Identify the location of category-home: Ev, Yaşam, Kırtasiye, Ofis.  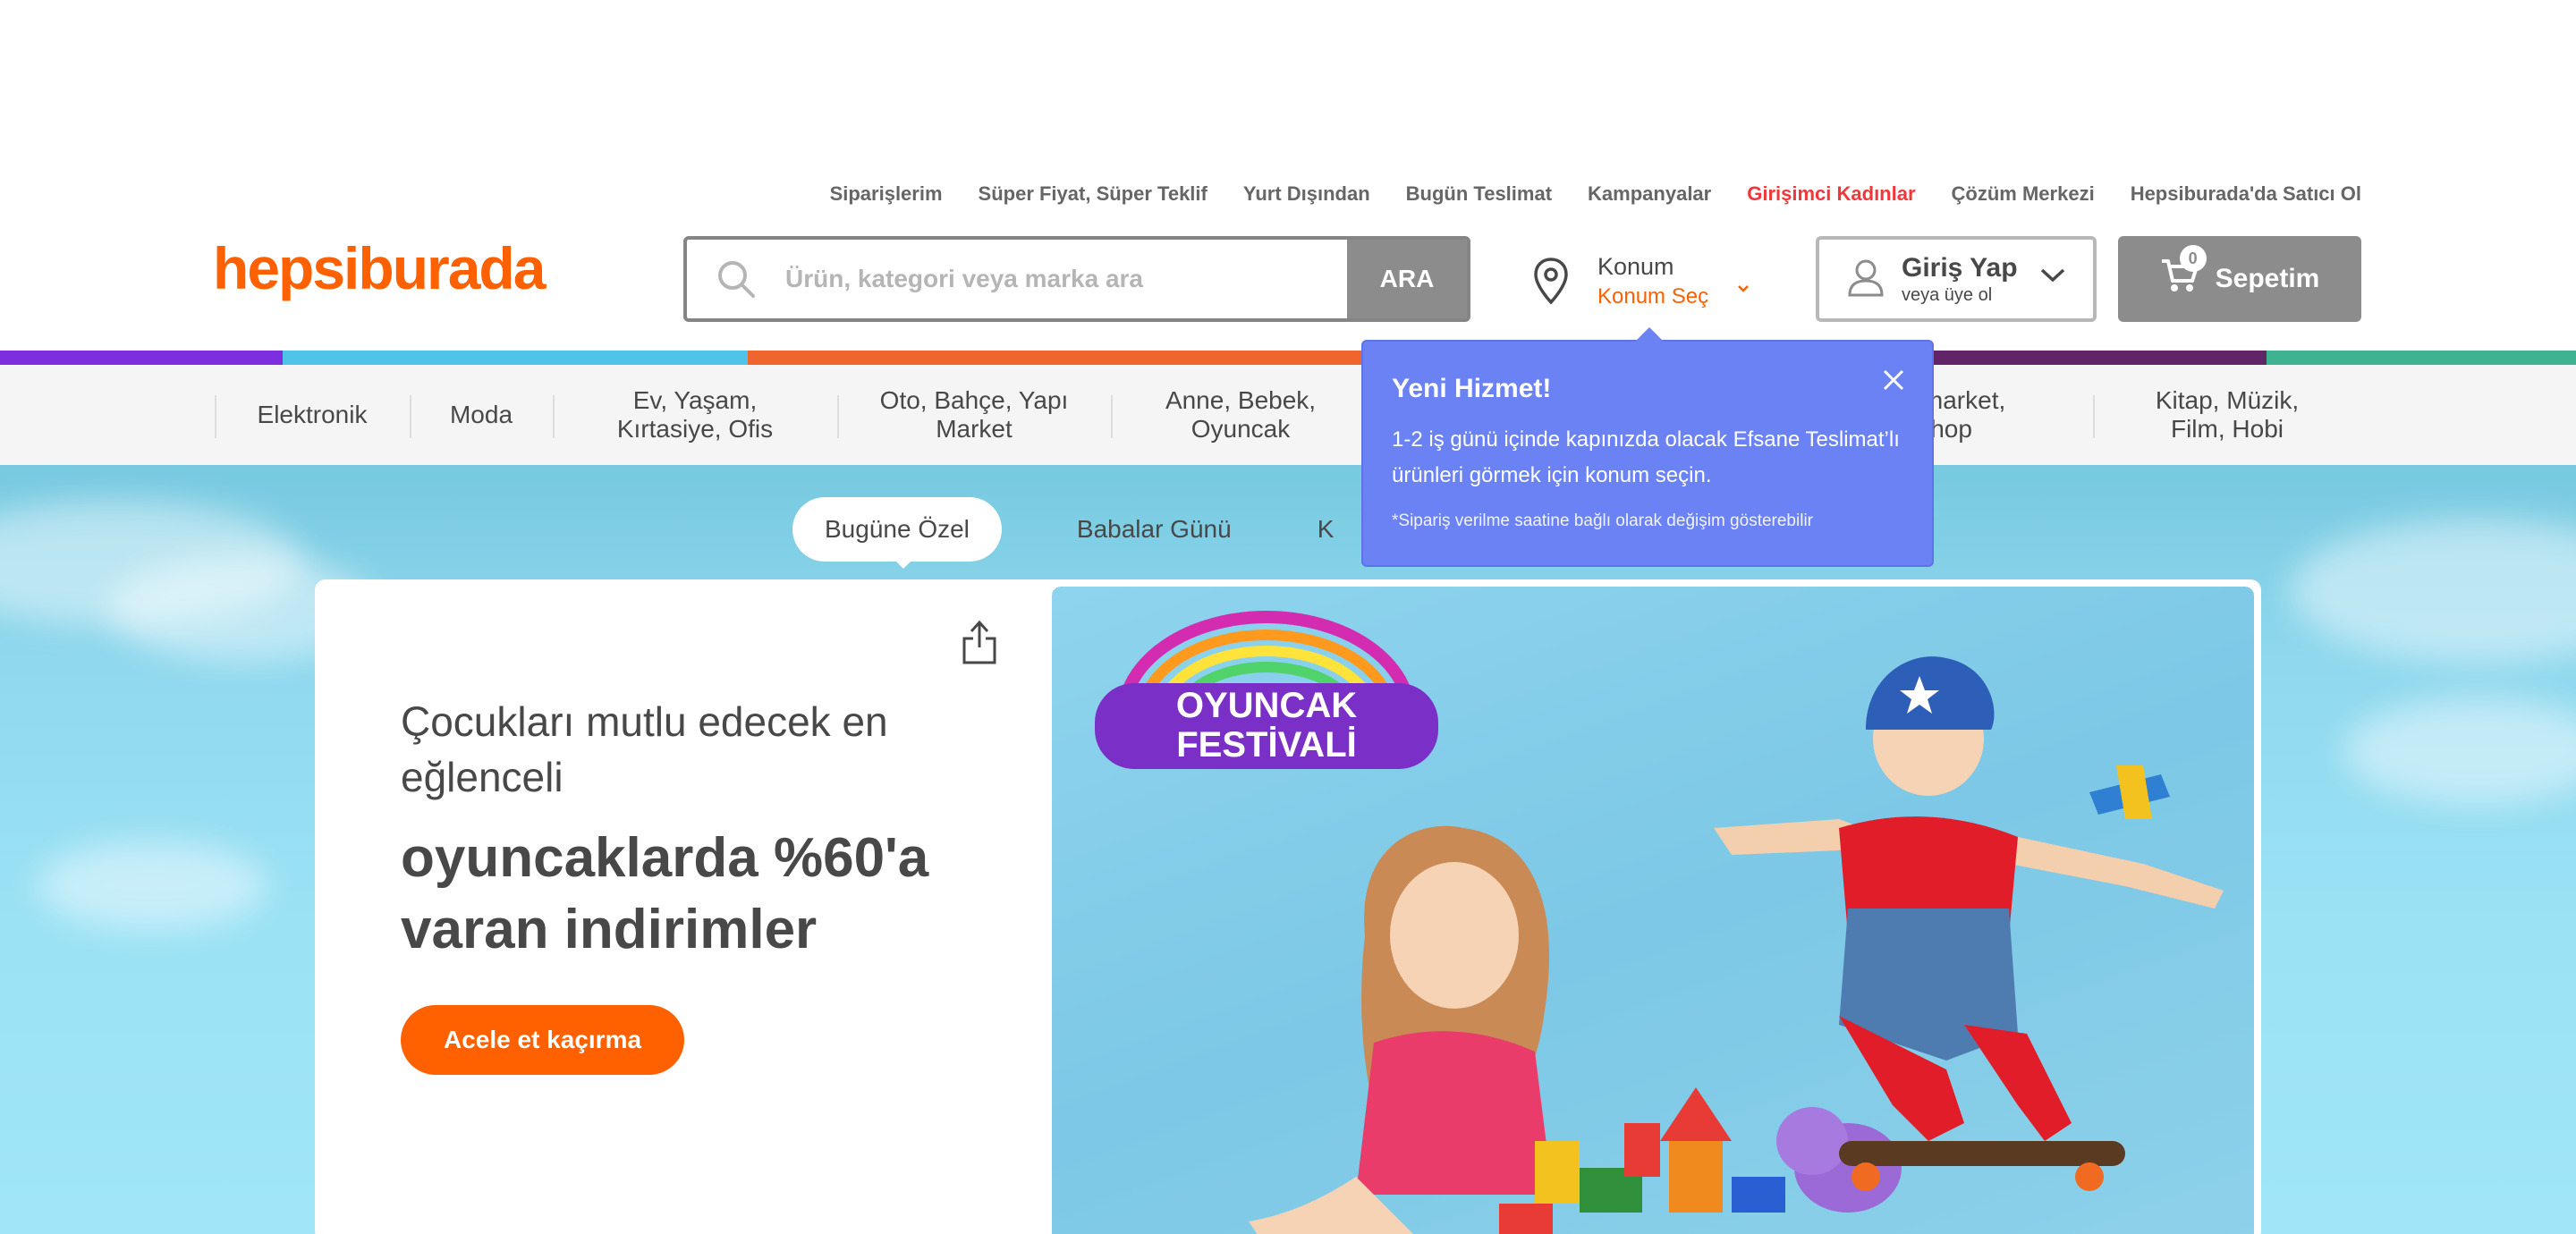
(695, 415).